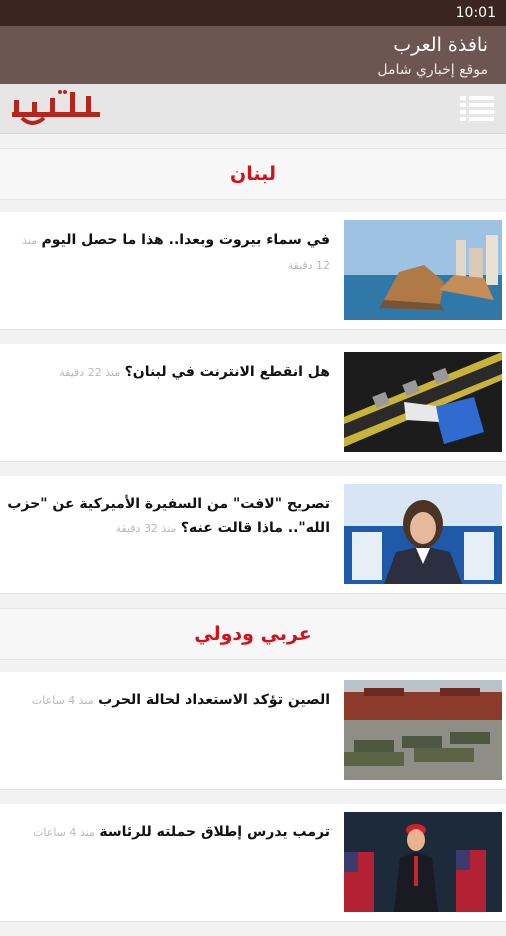 This screenshot has width=506, height=936. What do you see at coordinates (253, 403) in the screenshot?
I see `article-card: هل انقطع الانترنت في لبنان؟ منذ 22 دقيقة` at bounding box center [253, 403].